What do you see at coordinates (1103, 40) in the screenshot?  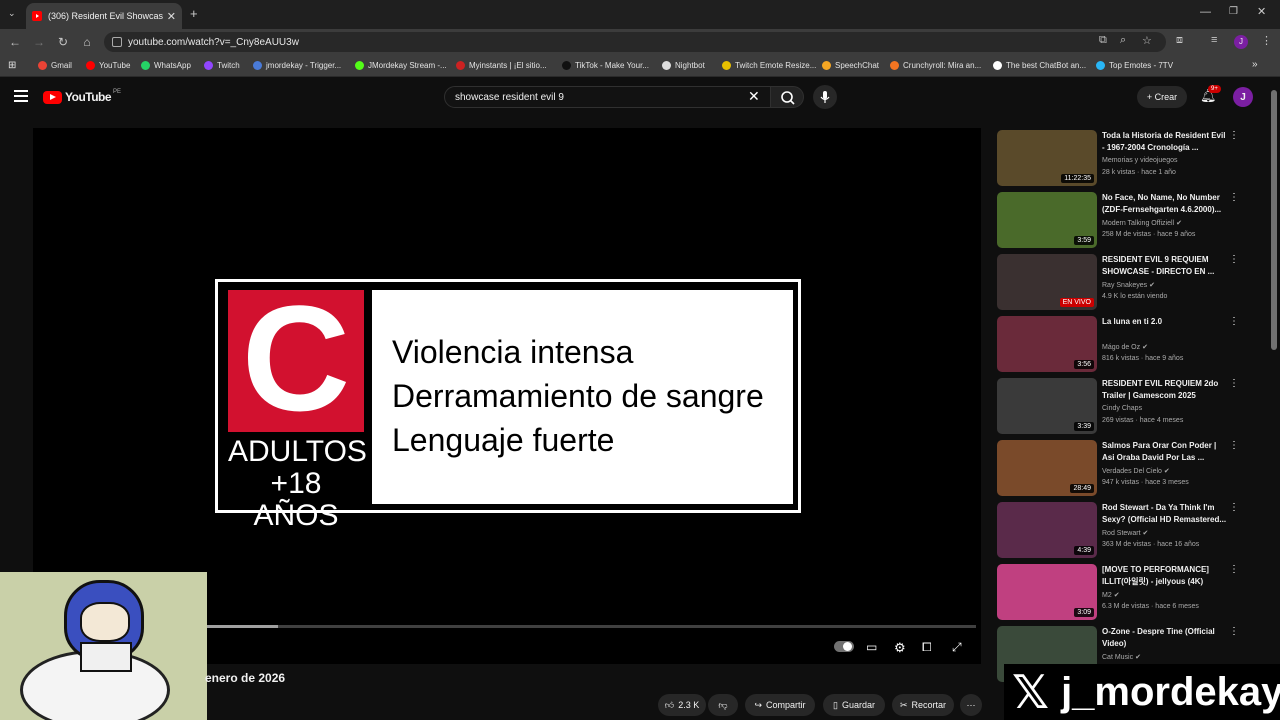 I see `install-app-icon: ⧉` at bounding box center [1103, 40].